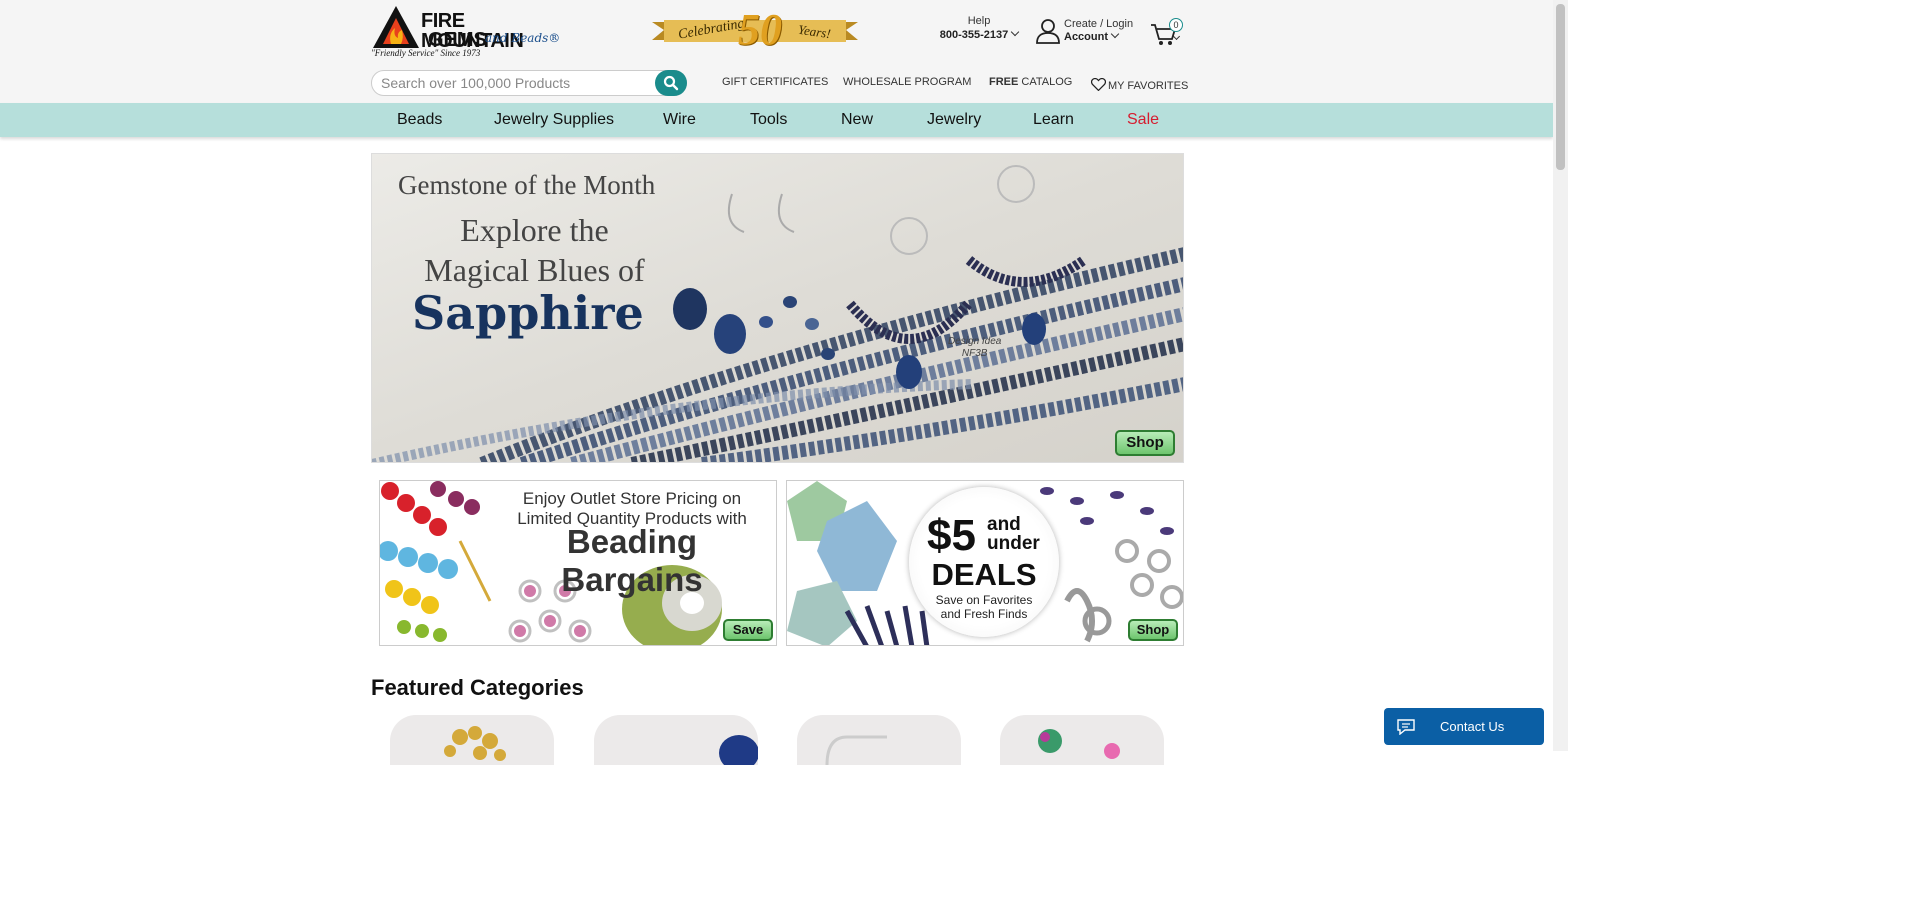  What do you see at coordinates (979, 34) in the screenshot?
I see `help-phone: 800-355-2137` at bounding box center [979, 34].